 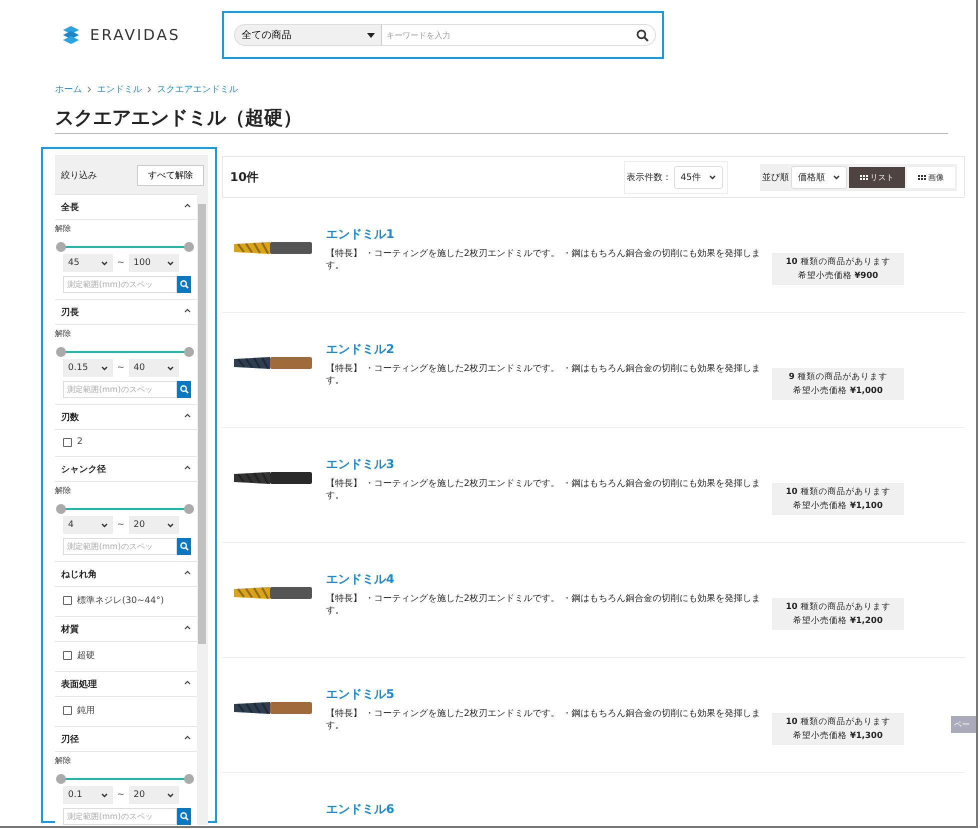 I want to click on filter-heading: ねじれ角, so click(x=79, y=574).